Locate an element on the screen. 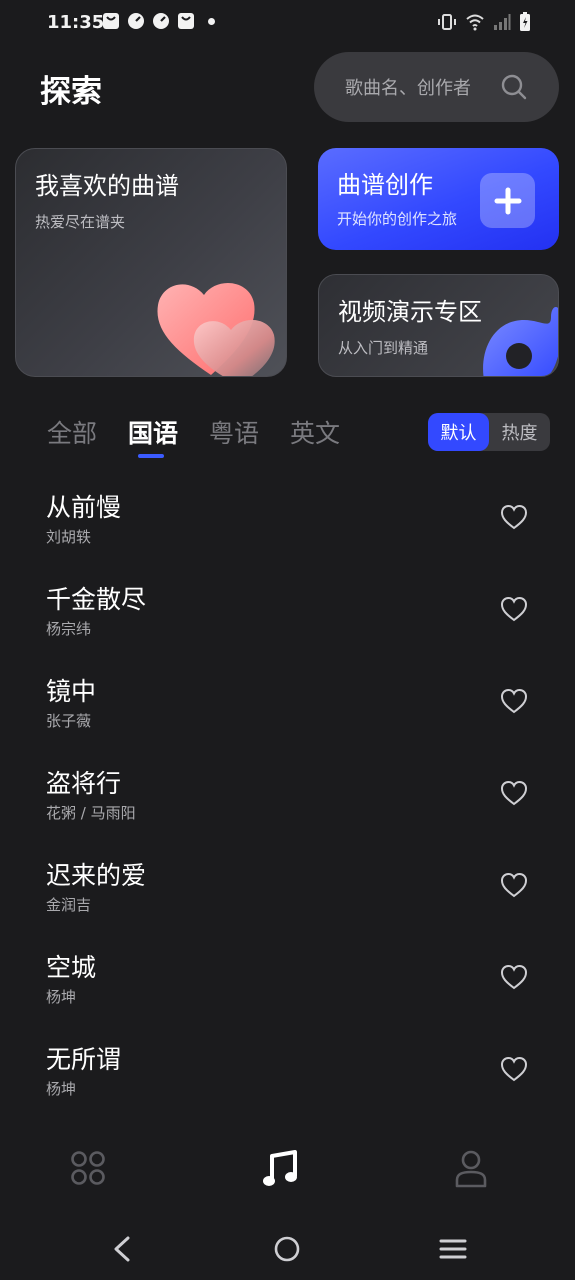 This screenshot has width=575, height=1280. favorites-card-title: 我喜欢的曲谱 is located at coordinates (107, 186).